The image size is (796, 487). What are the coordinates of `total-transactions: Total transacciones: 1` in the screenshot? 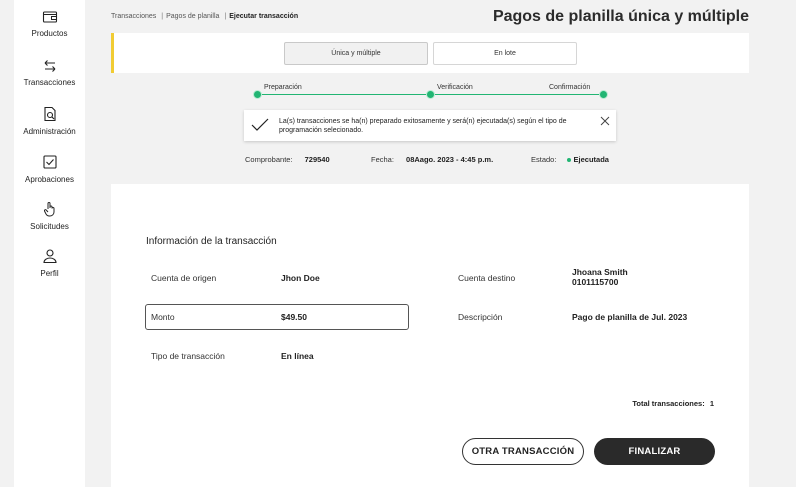 It's located at (673, 403).